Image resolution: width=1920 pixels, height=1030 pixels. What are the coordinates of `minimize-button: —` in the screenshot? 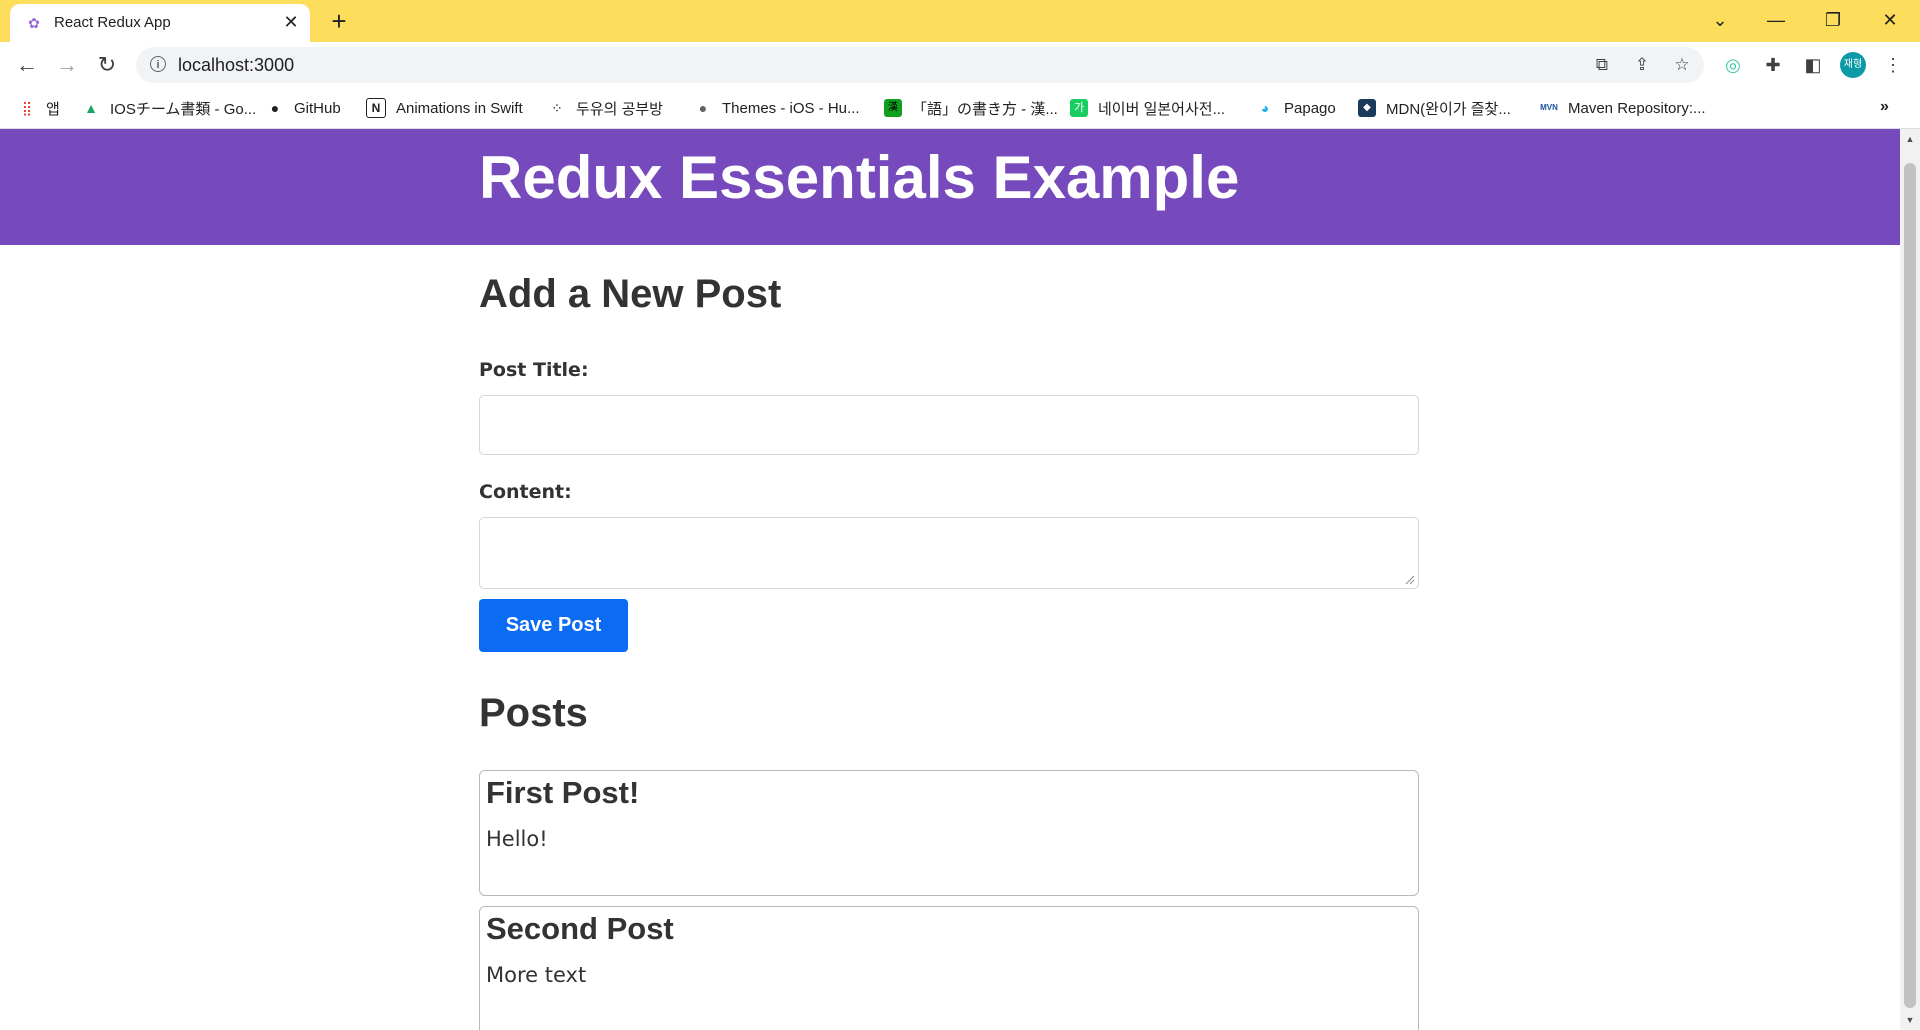 It's located at (1776, 20).